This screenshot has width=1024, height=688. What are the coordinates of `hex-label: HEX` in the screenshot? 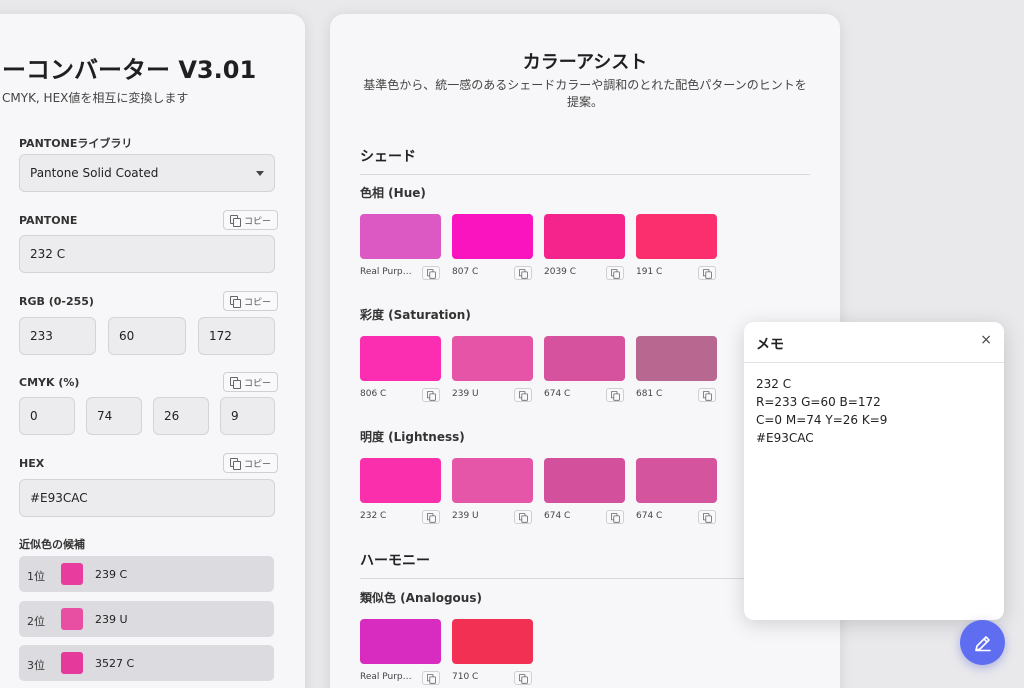 It's located at (32, 463).